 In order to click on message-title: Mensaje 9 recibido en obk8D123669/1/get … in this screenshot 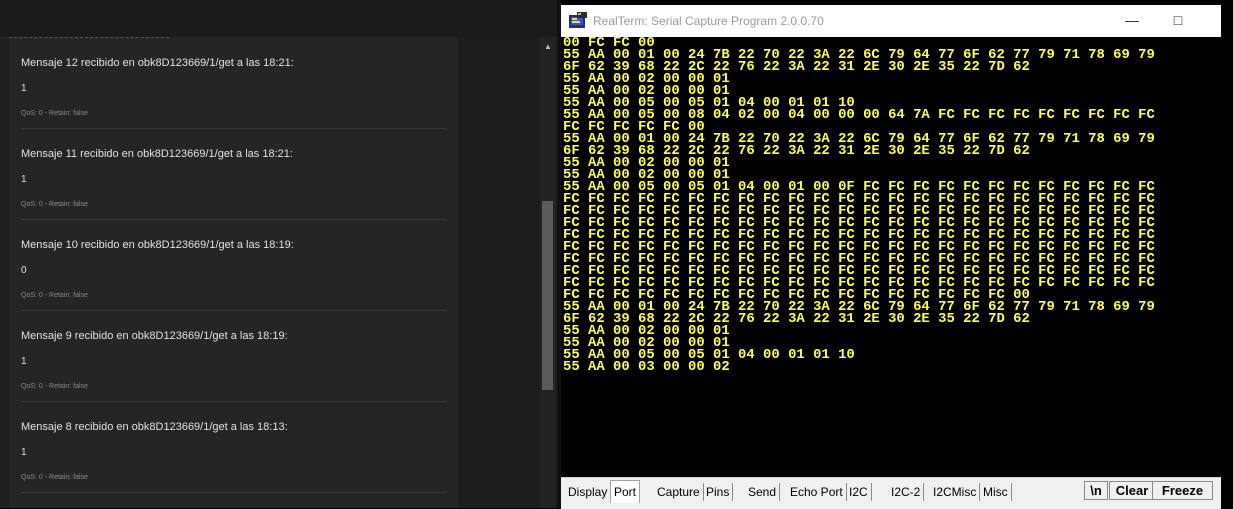, I will do `click(154, 336)`.